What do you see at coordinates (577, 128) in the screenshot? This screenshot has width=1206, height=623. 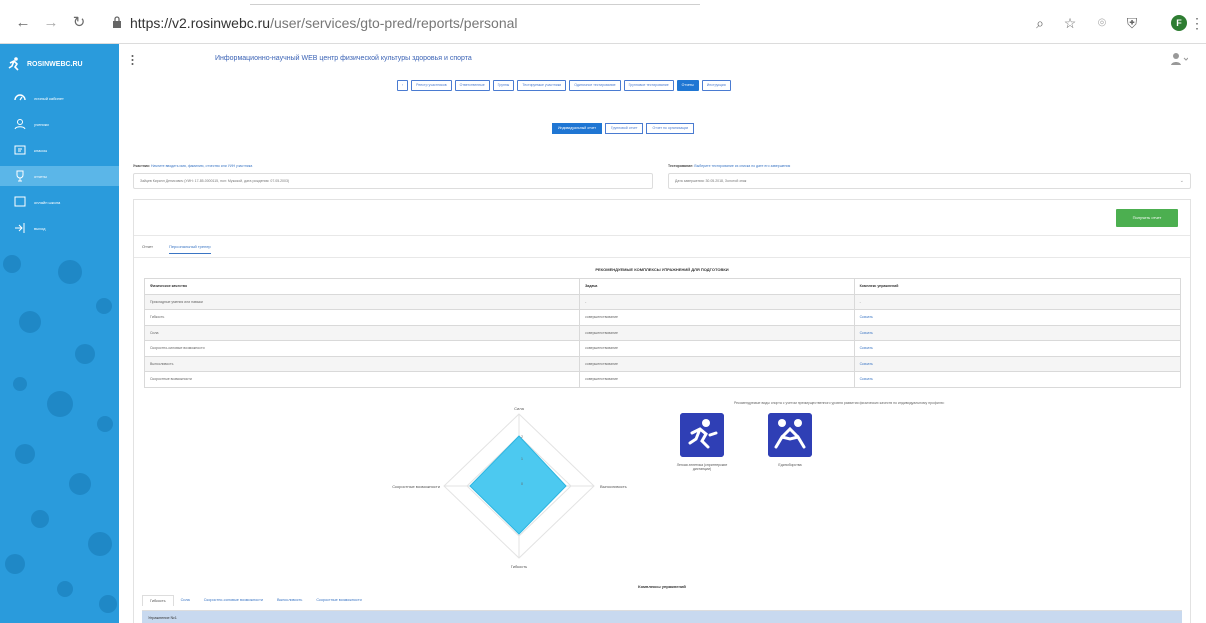 I see `tab-individual-report: Индивидуальный отчет` at bounding box center [577, 128].